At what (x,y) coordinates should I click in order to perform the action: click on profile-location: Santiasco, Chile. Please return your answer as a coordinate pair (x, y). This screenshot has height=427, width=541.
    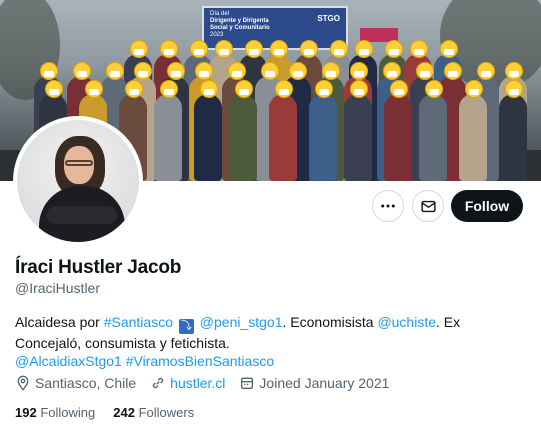
    Looking at the image, I should click on (75, 383).